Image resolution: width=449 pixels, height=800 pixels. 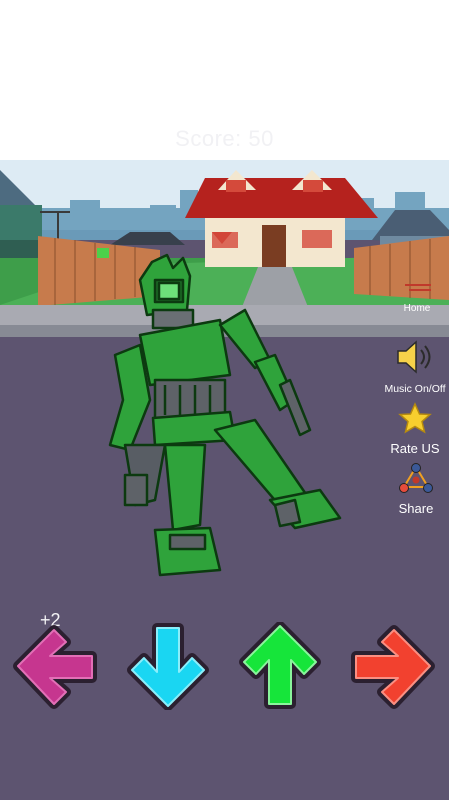 What do you see at coordinates (224, 138) in the screenshot?
I see `score-display: Score: 50` at bounding box center [224, 138].